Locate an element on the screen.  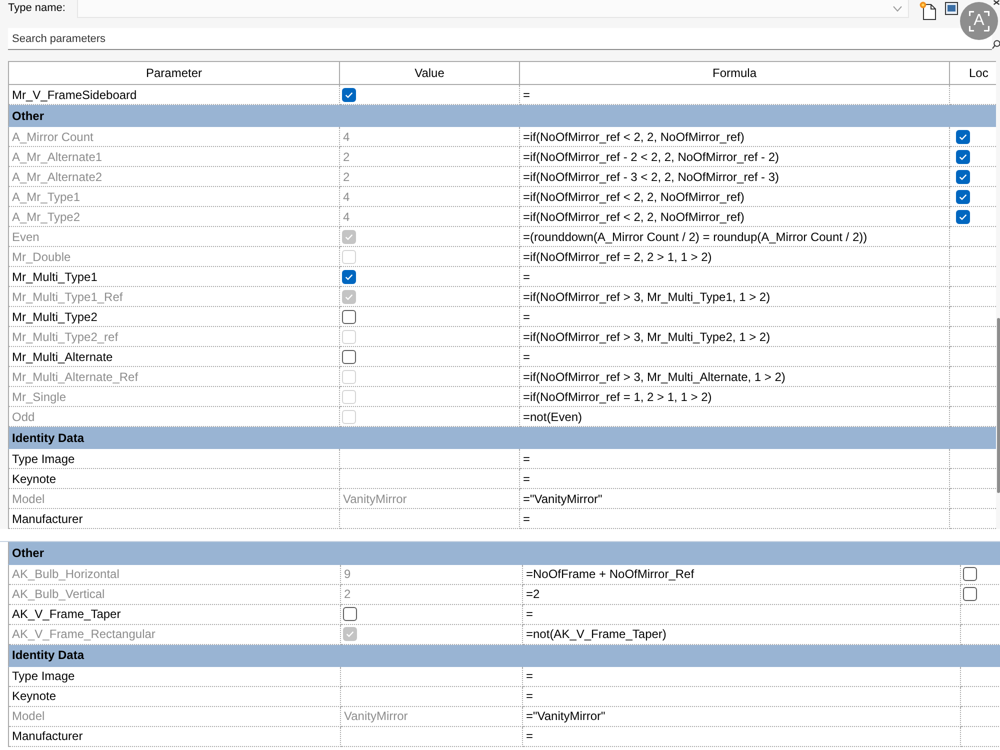
parameter-cell: Mr_Double is located at coordinates (174, 256).